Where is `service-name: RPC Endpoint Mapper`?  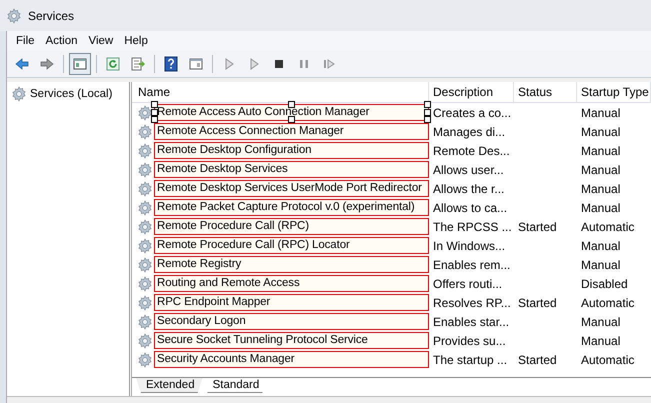
service-name: RPC Endpoint Mapper is located at coordinates (291, 302).